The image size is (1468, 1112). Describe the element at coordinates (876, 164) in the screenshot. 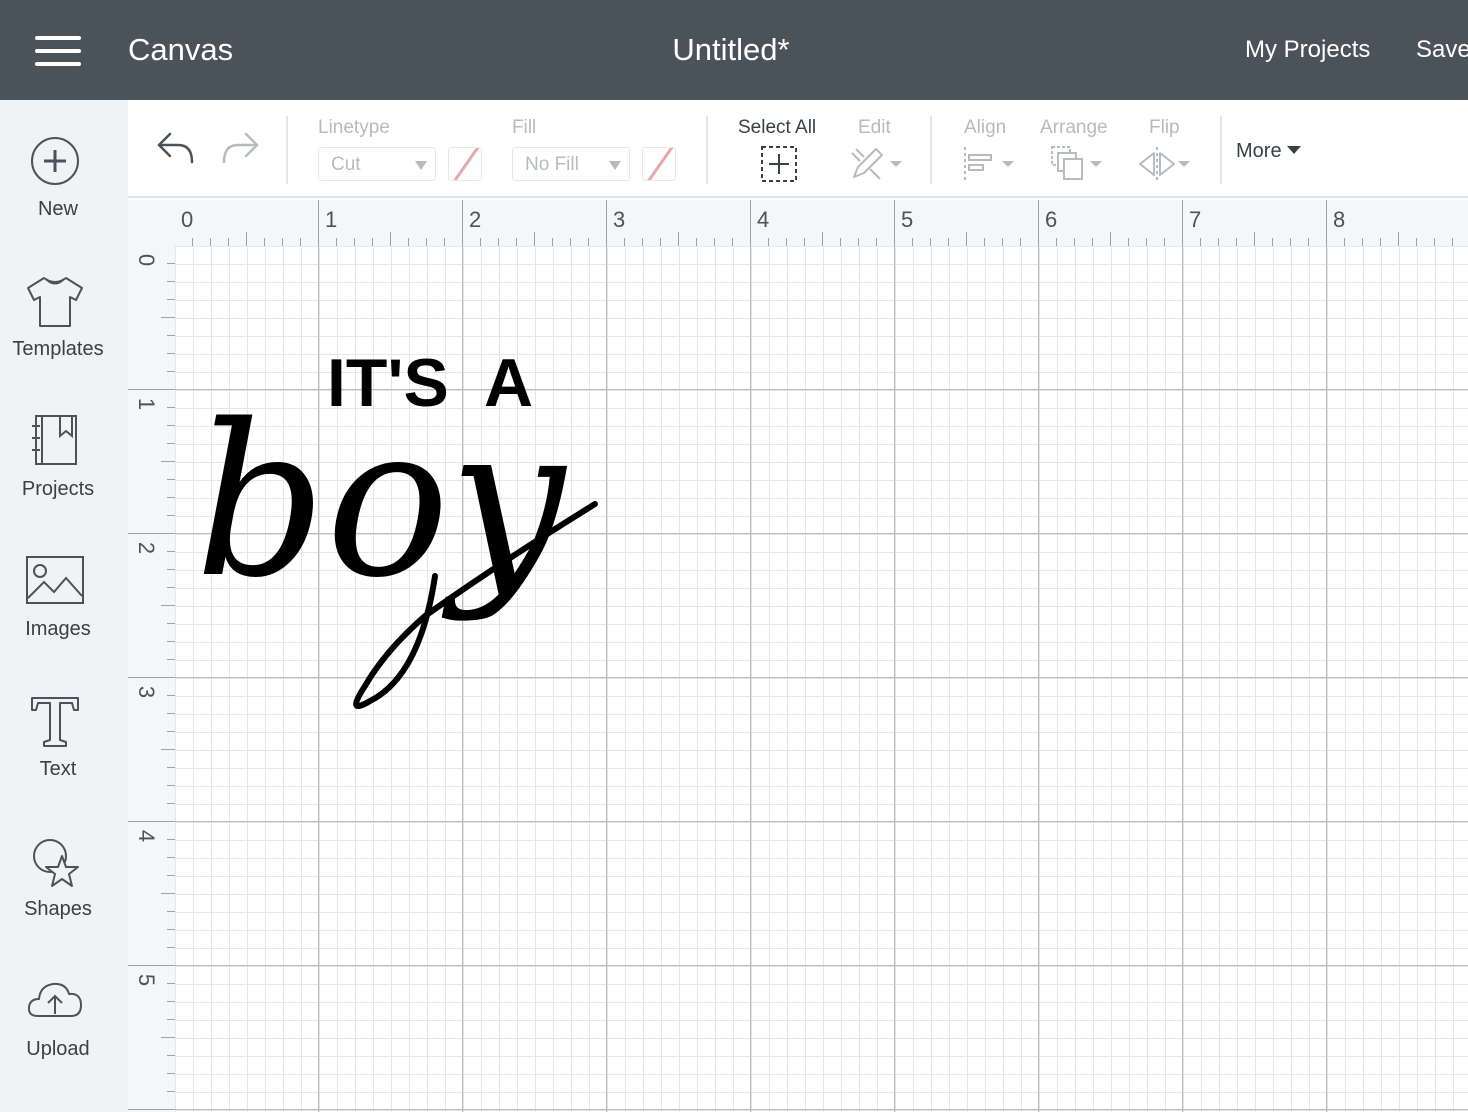

I see `edit-icon` at that location.